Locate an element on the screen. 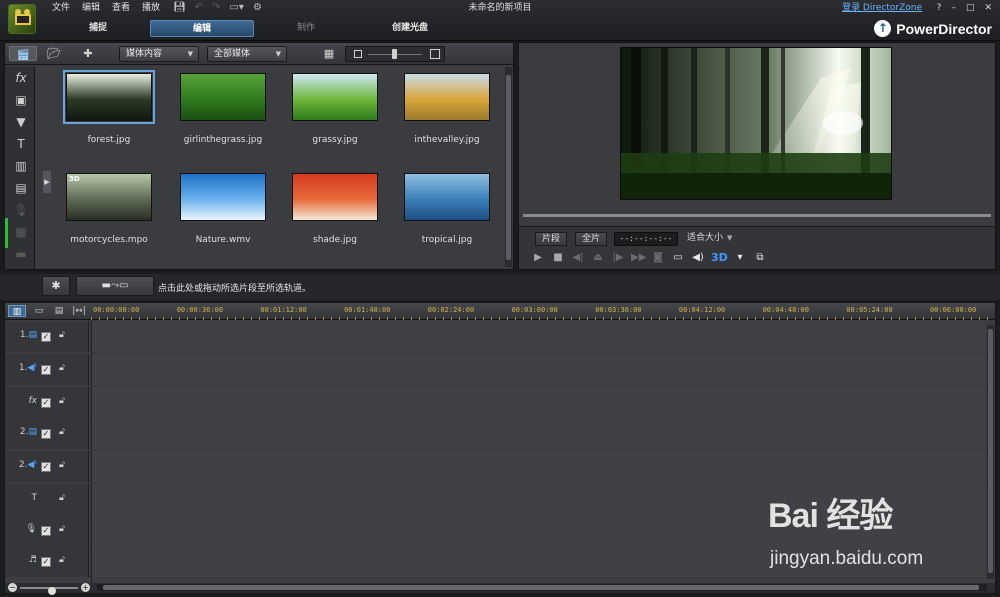 The height and width of the screenshot is (597, 1000). track-manager-icon: ▤ is located at coordinates (59, 311).